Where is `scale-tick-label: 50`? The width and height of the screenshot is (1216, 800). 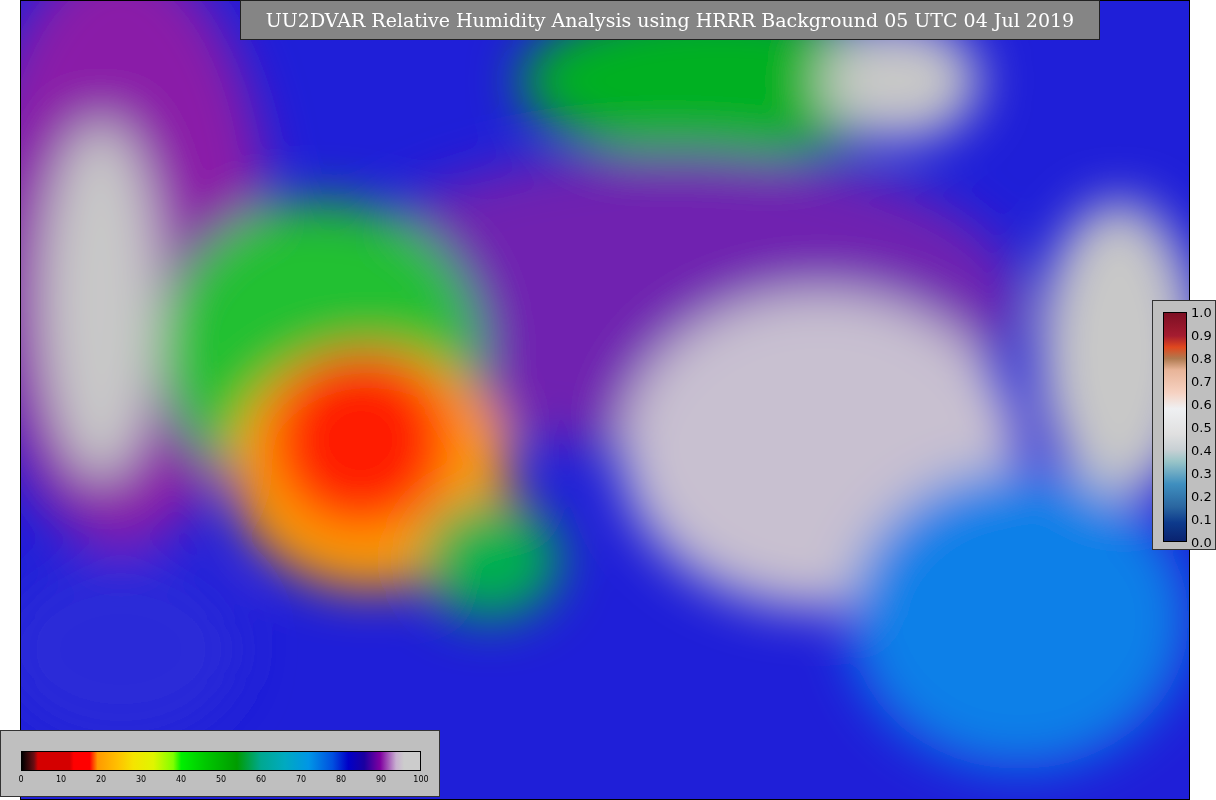 scale-tick-label: 50 is located at coordinates (221, 779).